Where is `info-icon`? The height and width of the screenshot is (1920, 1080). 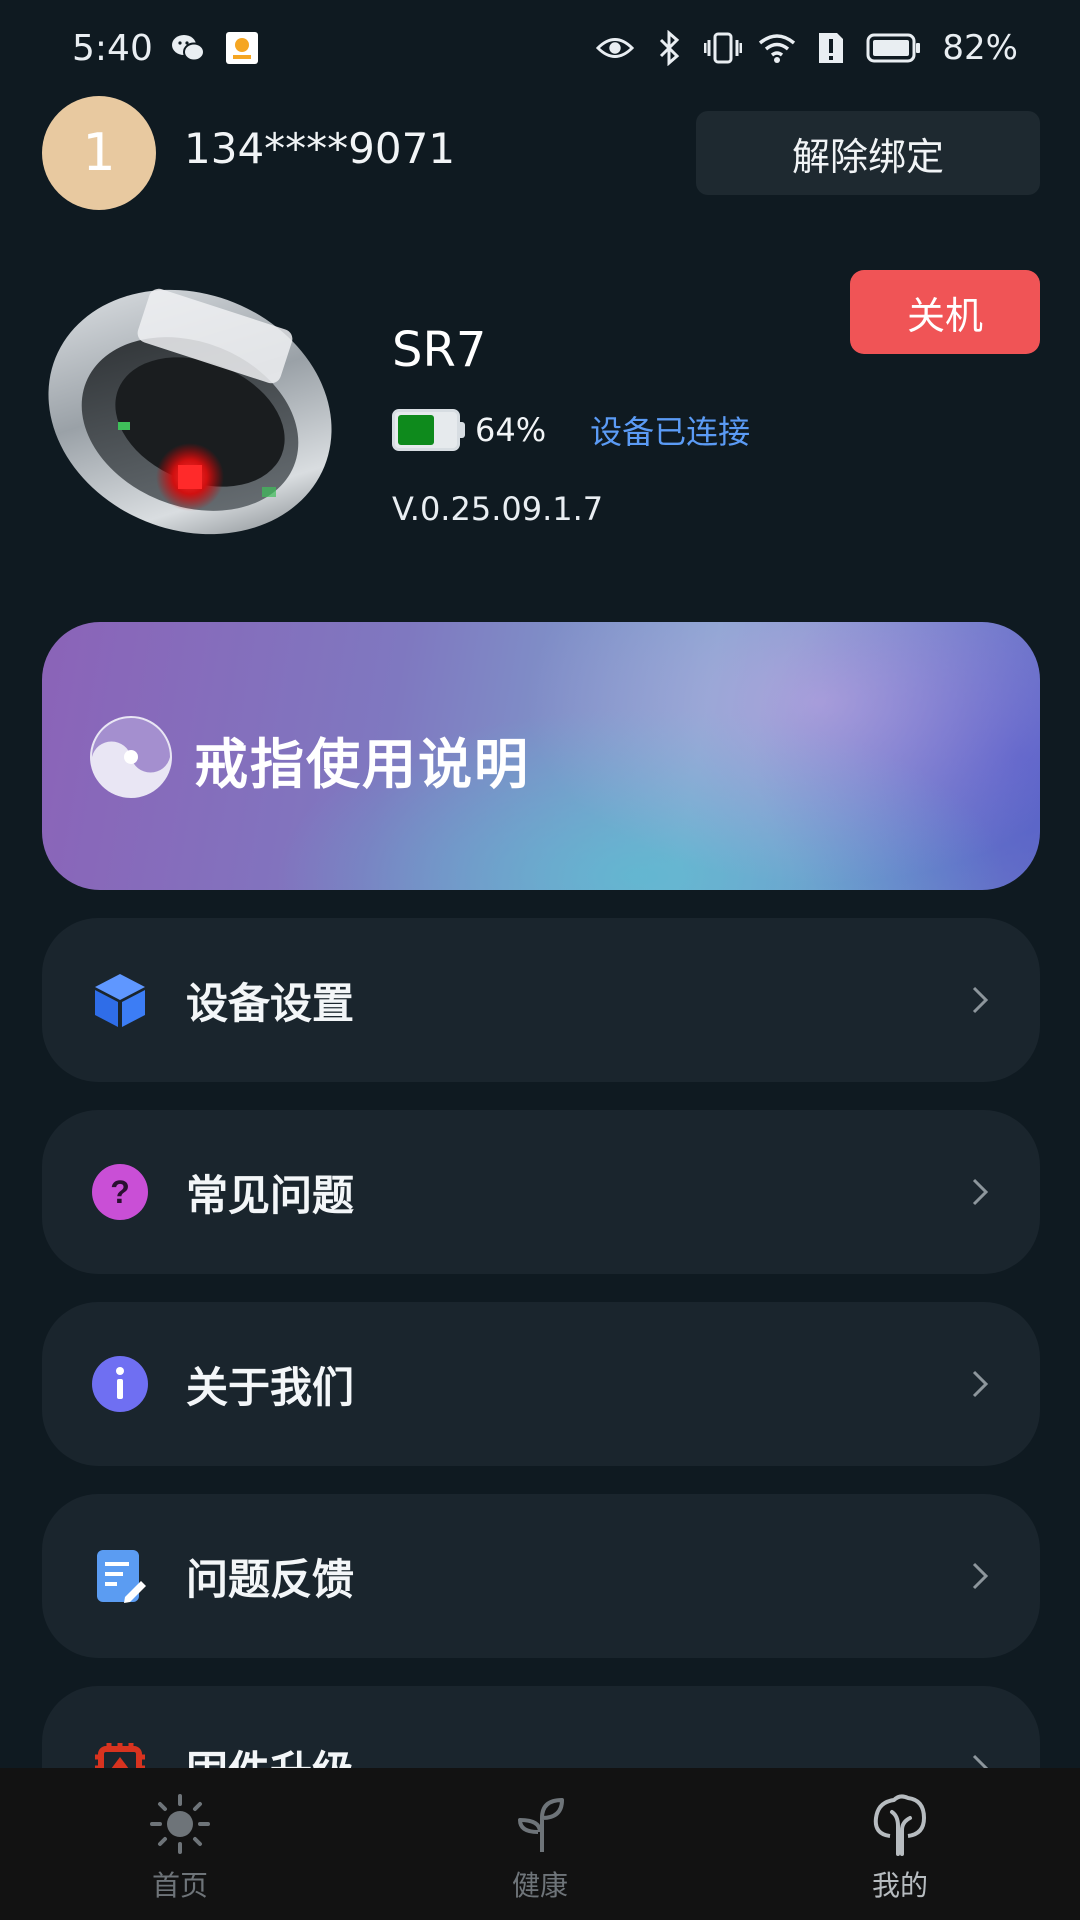 info-icon is located at coordinates (120, 1384).